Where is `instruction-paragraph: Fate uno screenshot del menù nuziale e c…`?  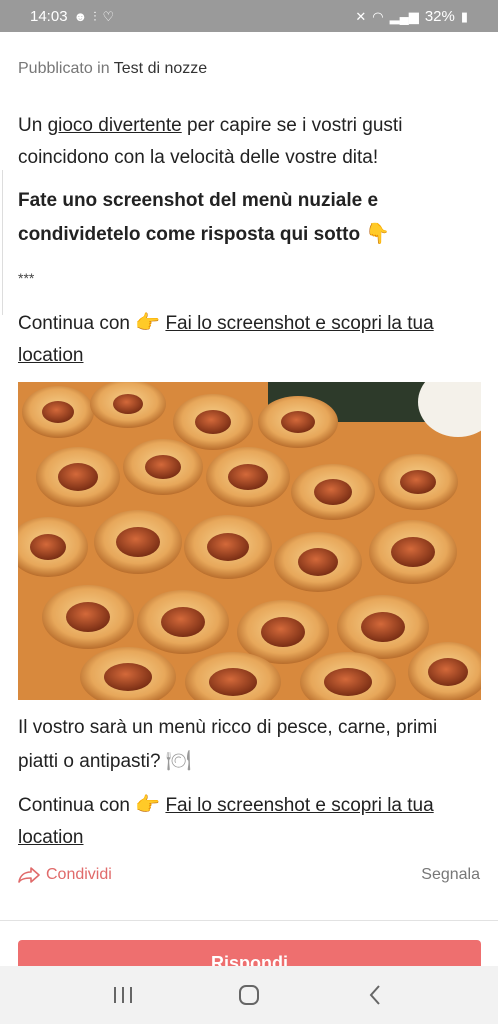
instruction-paragraph: Fate uno screenshot del menù nuziale e c… is located at coordinates (204, 217).